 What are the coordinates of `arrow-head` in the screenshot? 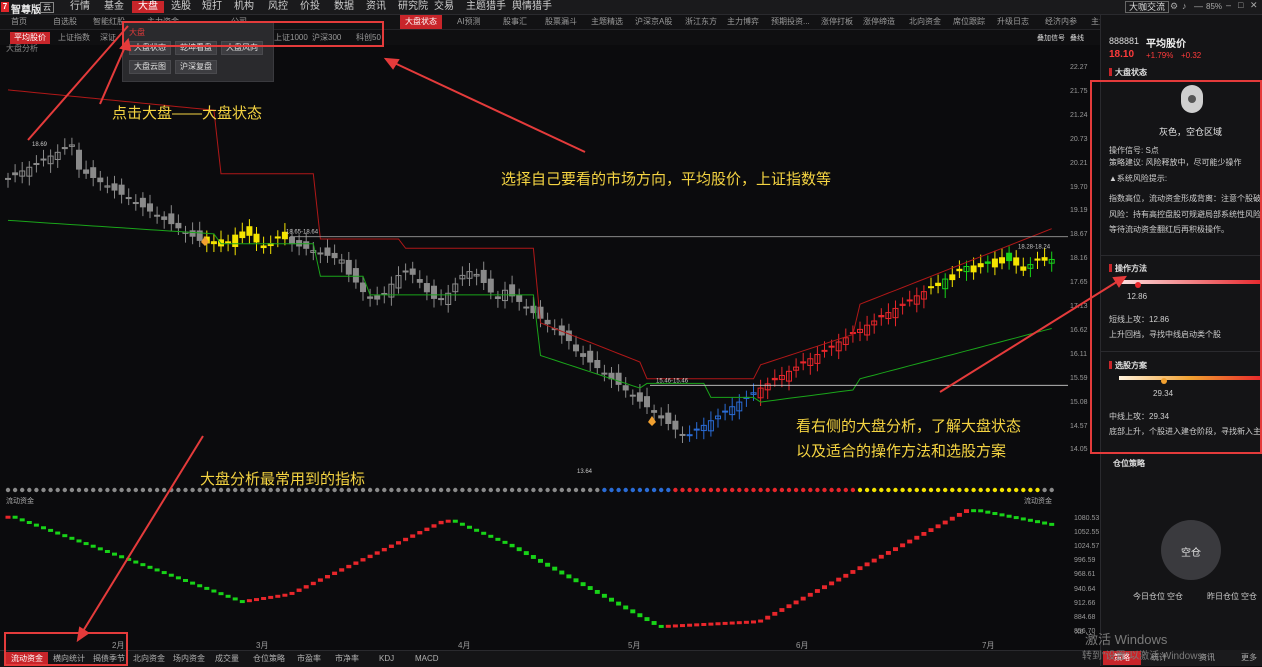 It's located at (391, 63).